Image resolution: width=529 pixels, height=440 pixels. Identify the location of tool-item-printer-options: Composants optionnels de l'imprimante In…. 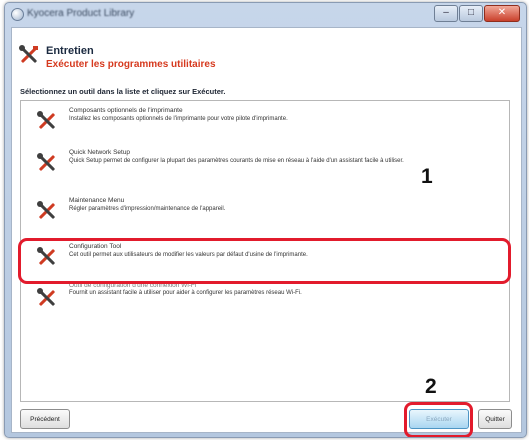
(265, 121).